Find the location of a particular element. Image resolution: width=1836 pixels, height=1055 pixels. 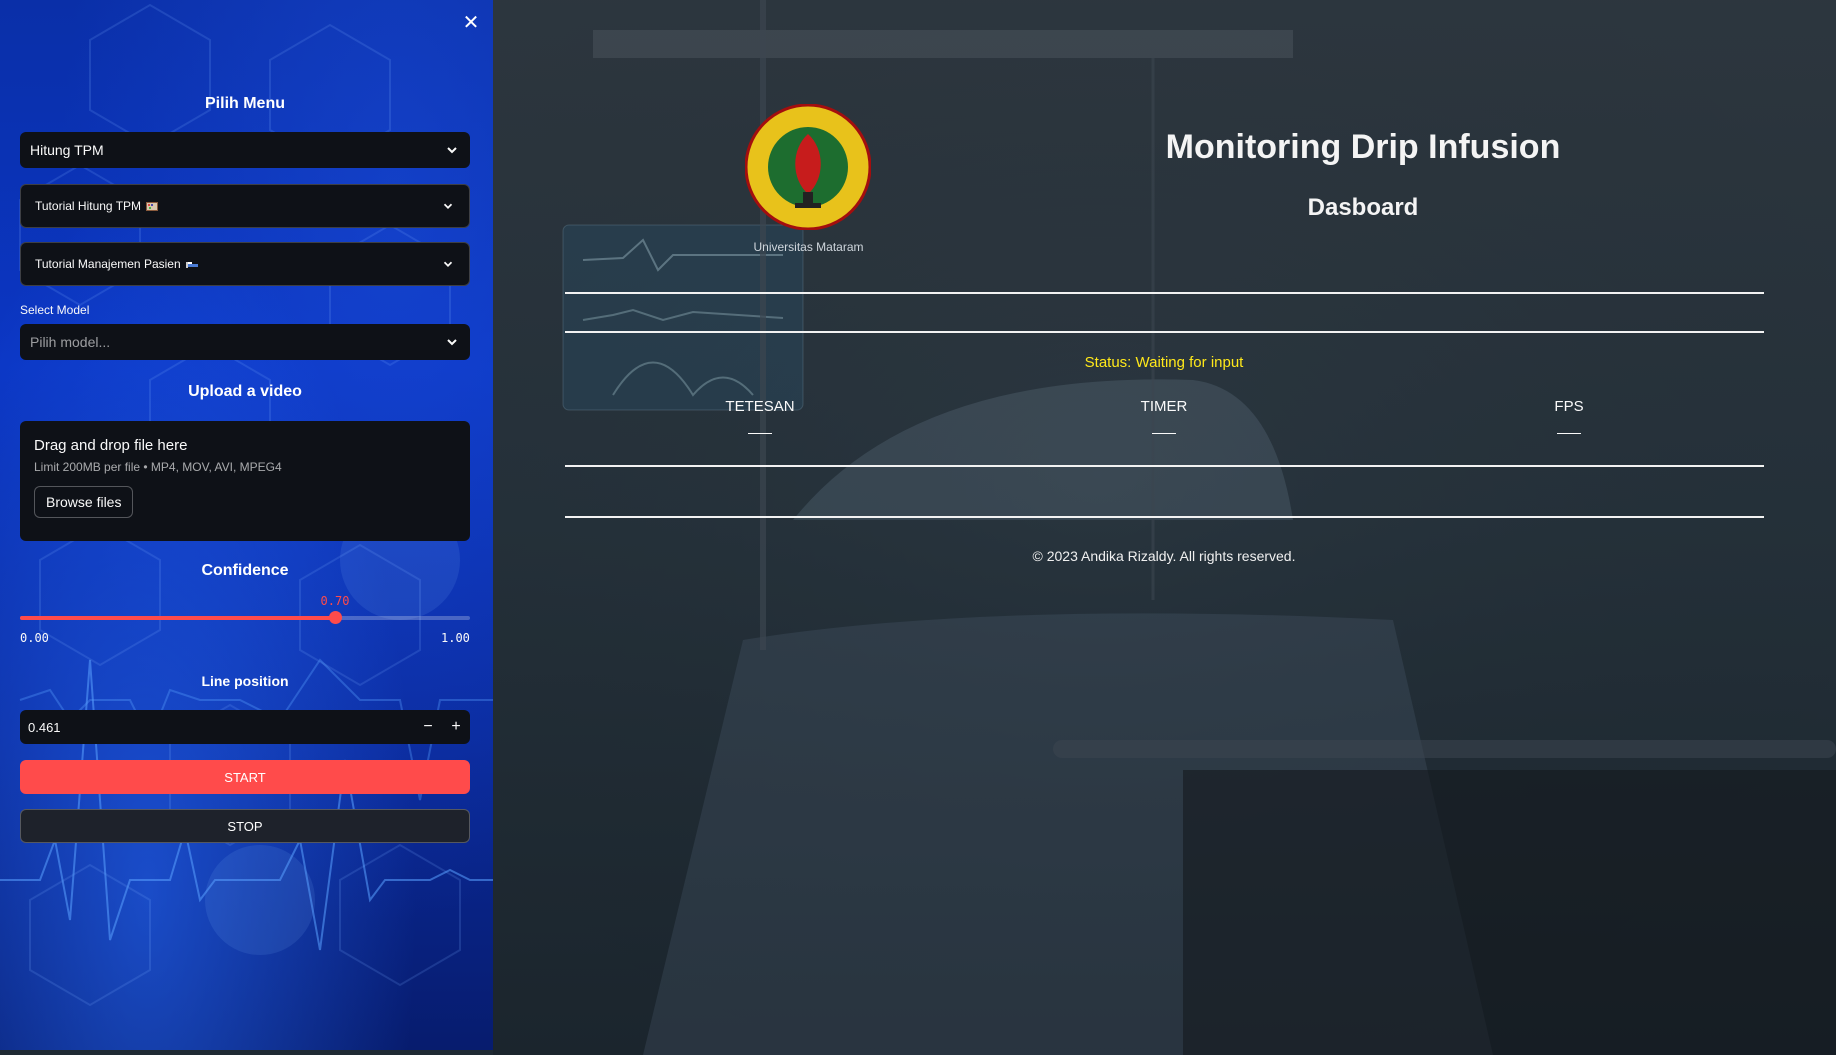

expander-tutorial-manajemen-pasien: Tutorial Manajemen Pasien is located at coordinates (245, 264).